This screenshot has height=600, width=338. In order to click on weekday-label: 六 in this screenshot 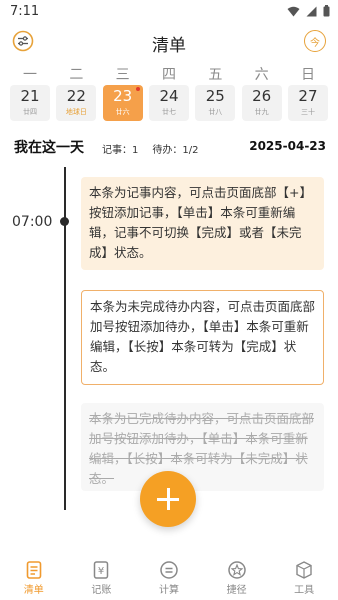, I will do `click(261, 75)`.